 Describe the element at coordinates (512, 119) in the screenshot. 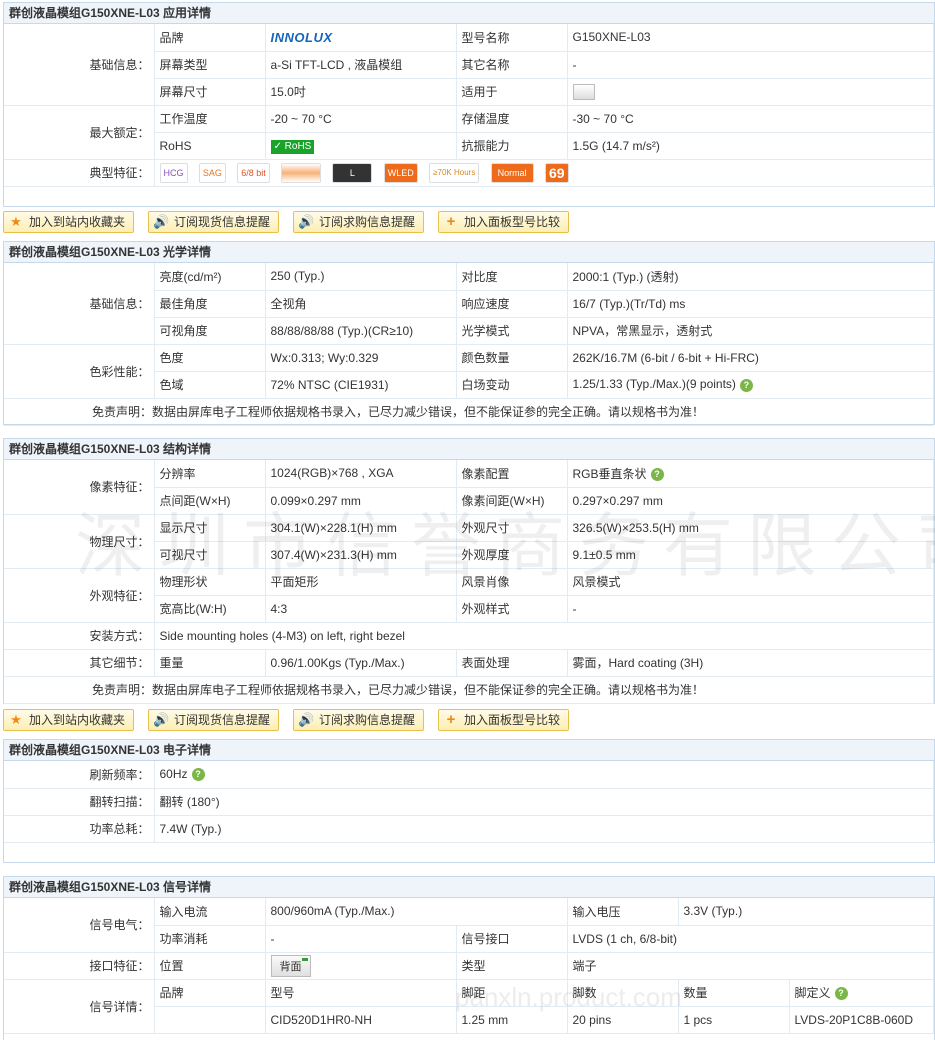

I see `field-label: 存储温度` at that location.